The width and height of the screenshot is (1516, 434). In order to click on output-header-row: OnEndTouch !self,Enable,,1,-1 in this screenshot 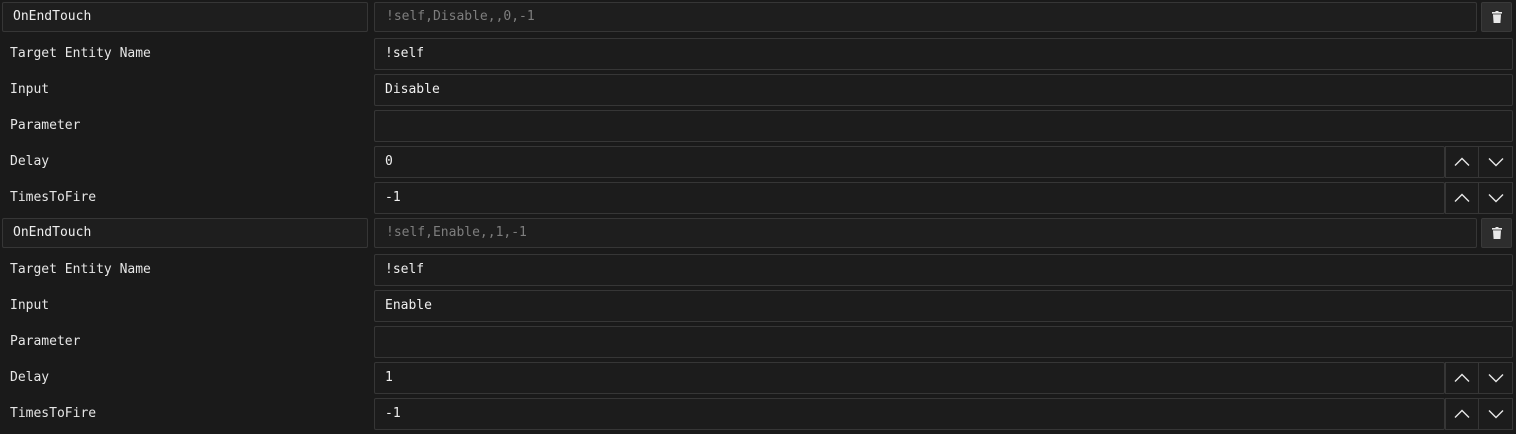, I will do `click(758, 234)`.